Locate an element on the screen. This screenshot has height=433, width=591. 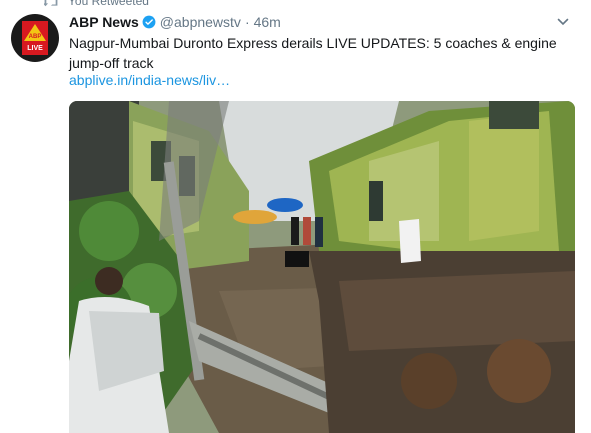
chevron-down-icon is located at coordinates (563, 22).